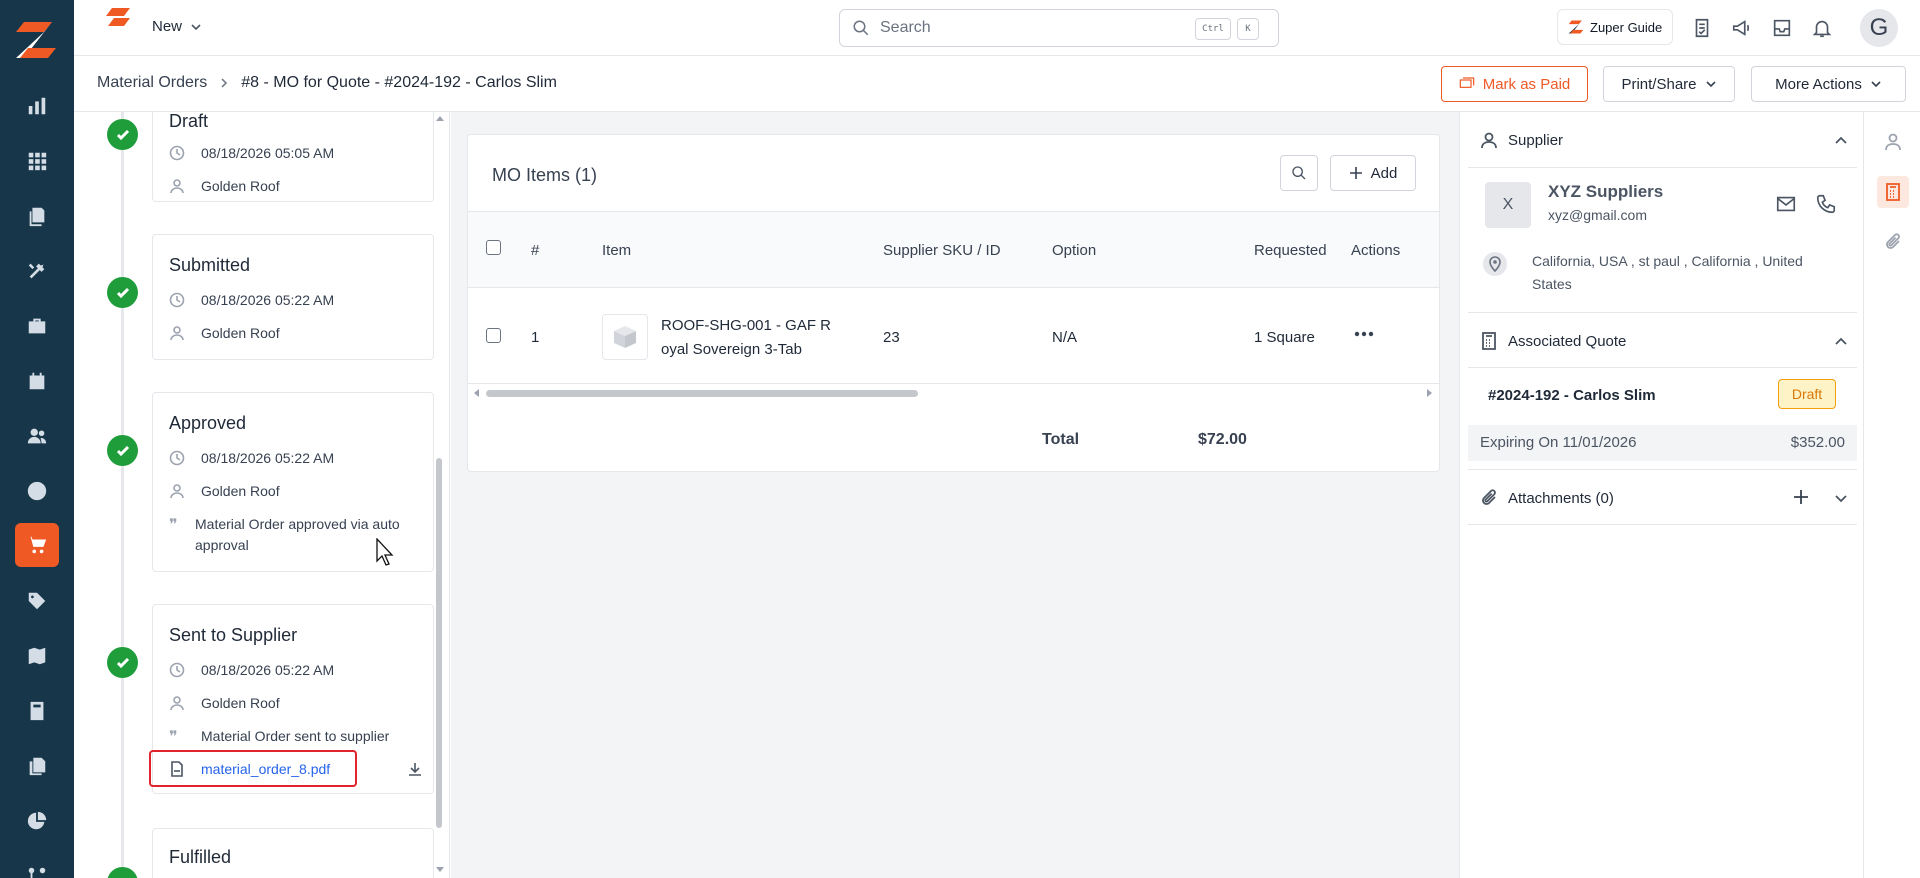 This screenshot has height=878, width=1920. Describe the element at coordinates (1893, 142) in the screenshot. I see `strip-contact-icon` at that location.